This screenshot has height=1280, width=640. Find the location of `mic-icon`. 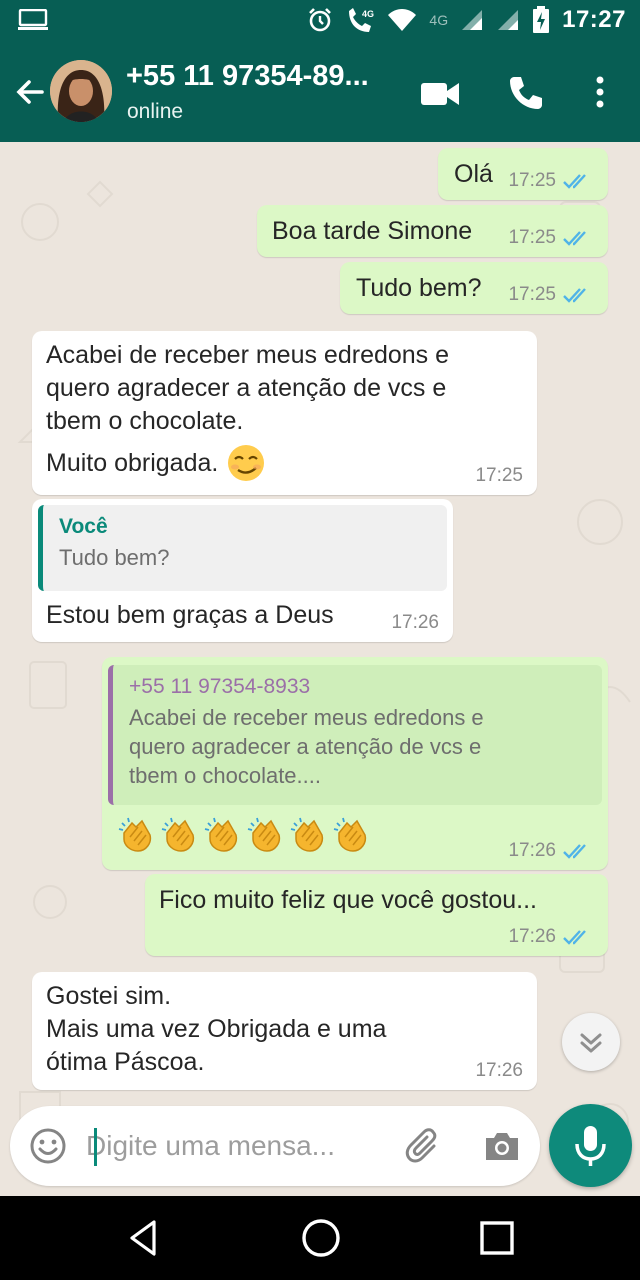

mic-icon is located at coordinates (590, 1146).